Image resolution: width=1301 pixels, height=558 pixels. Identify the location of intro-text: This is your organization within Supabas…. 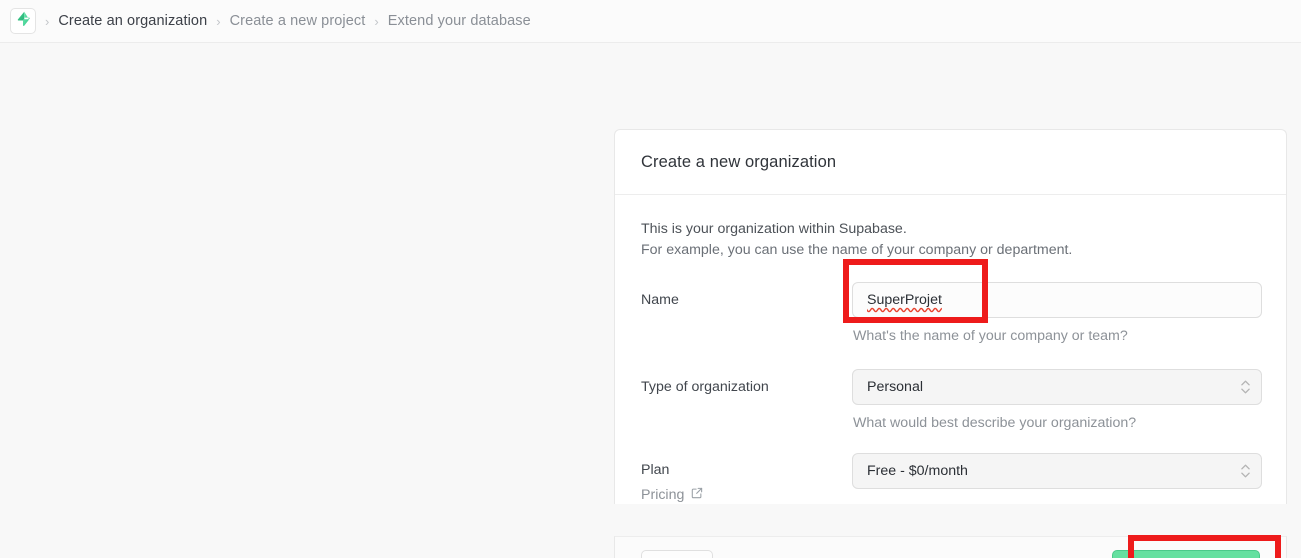
(950, 239).